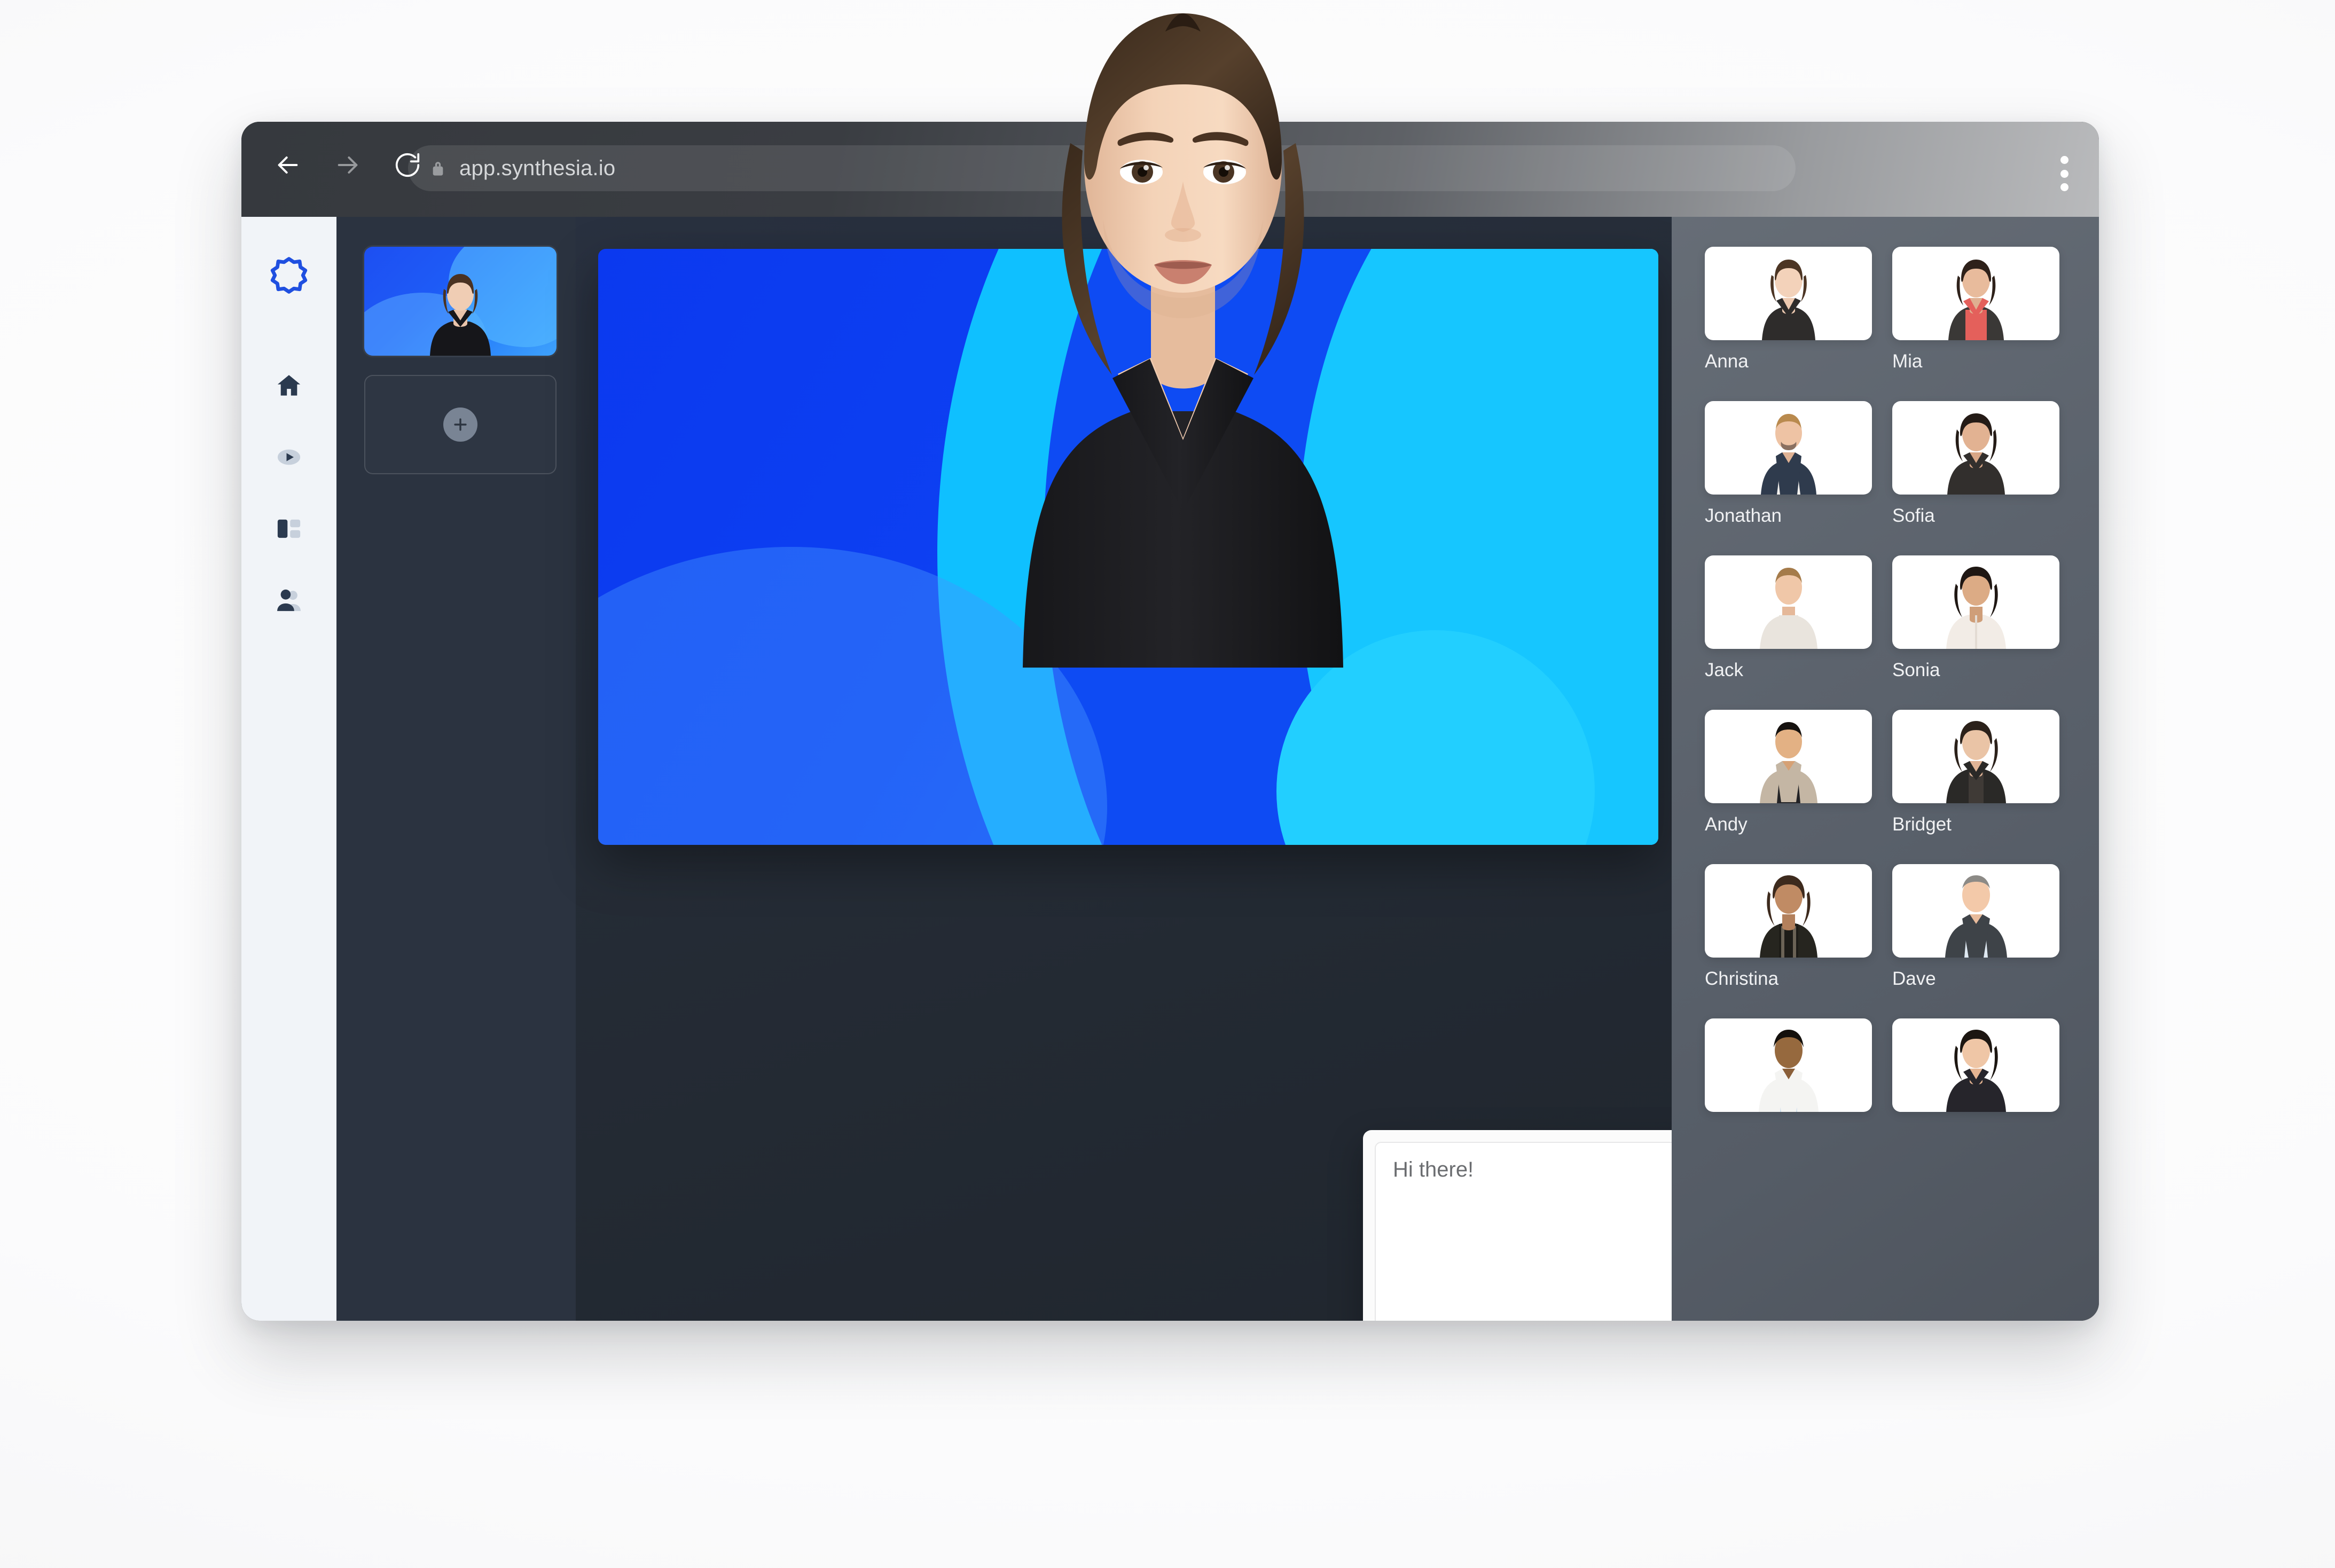 This screenshot has width=2335, height=1568. Describe the element at coordinates (1913, 515) in the screenshot. I see `avatar-name: Sofia` at that location.